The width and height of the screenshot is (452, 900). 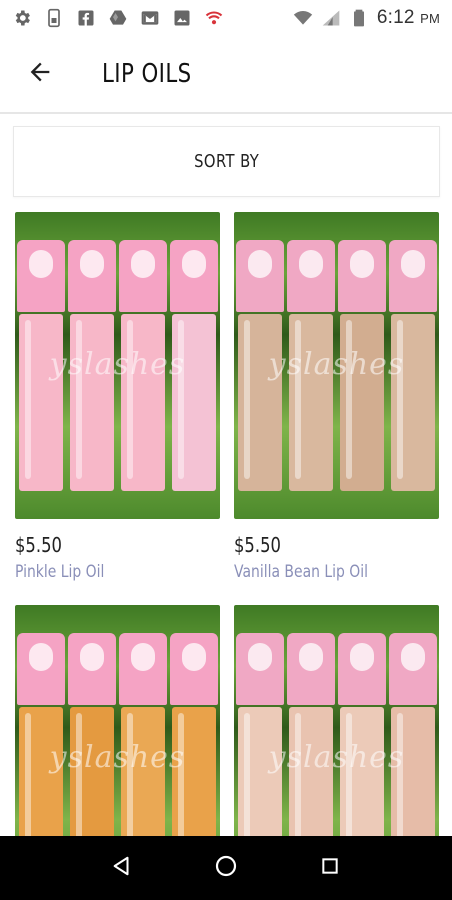 What do you see at coordinates (408, 17) in the screenshot?
I see `clock: 6:12 PM` at bounding box center [408, 17].